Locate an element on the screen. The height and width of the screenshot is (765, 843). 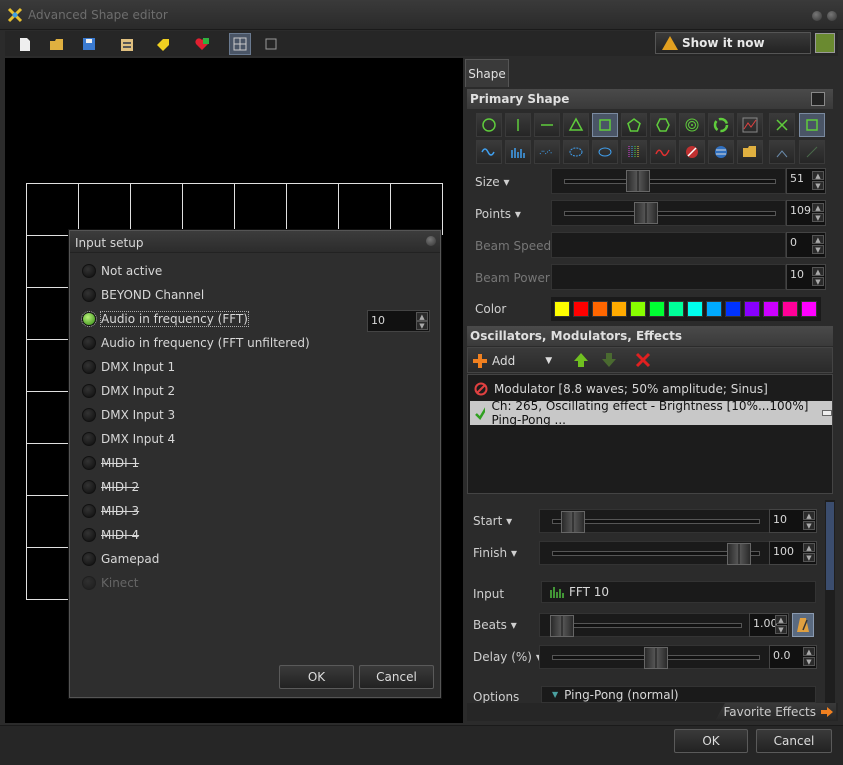
favorite-effects-tab: Favorite Effects is located at coordinates (775, 712).